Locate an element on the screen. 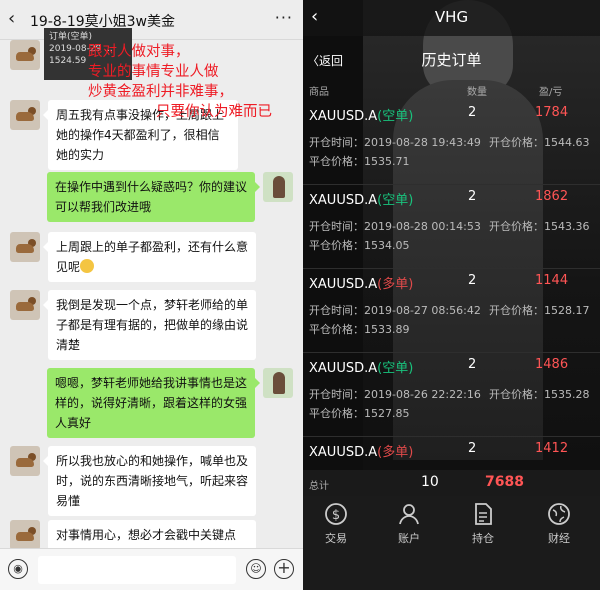  open-time: 开仓时间：2019-08-27 08:56:42 is located at coordinates (395, 310).